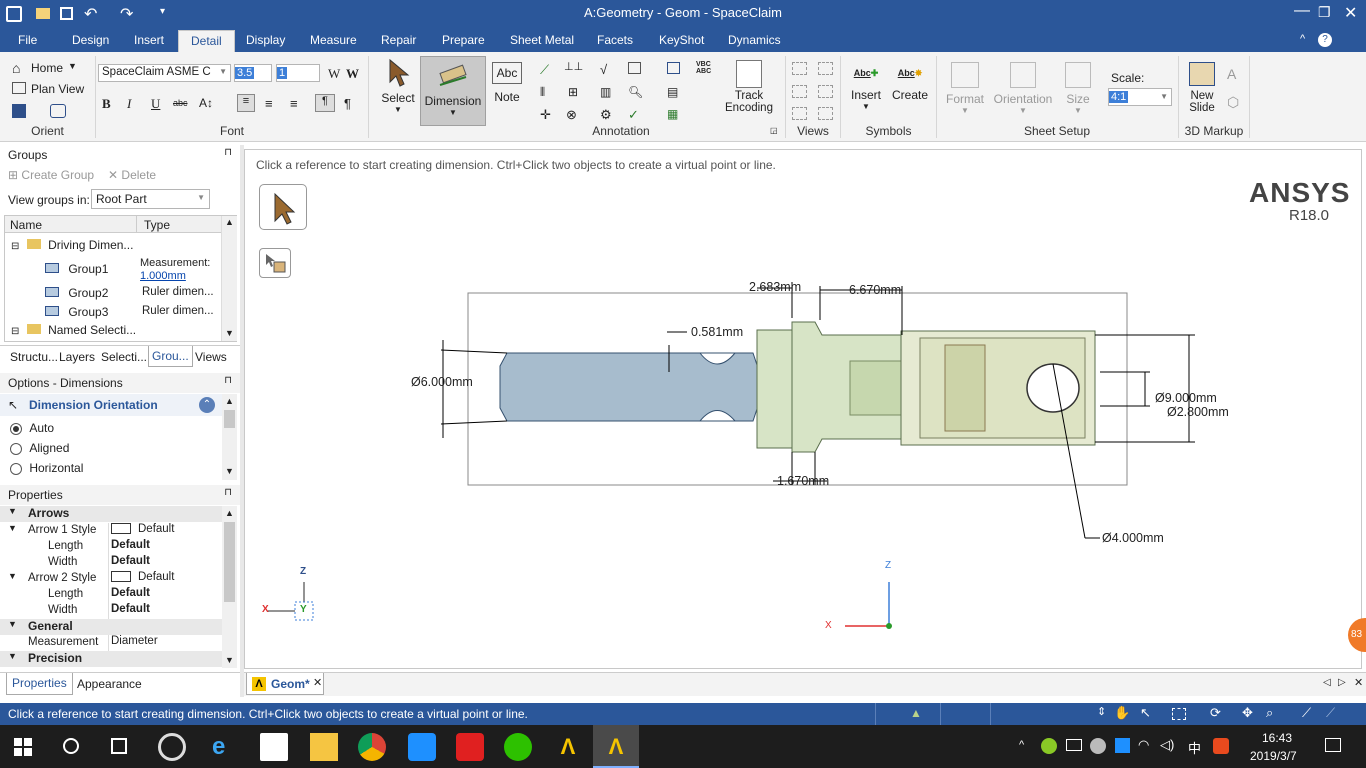  Describe the element at coordinates (46, 468) in the screenshot. I see `radio-horizontal: Horizontal` at that location.